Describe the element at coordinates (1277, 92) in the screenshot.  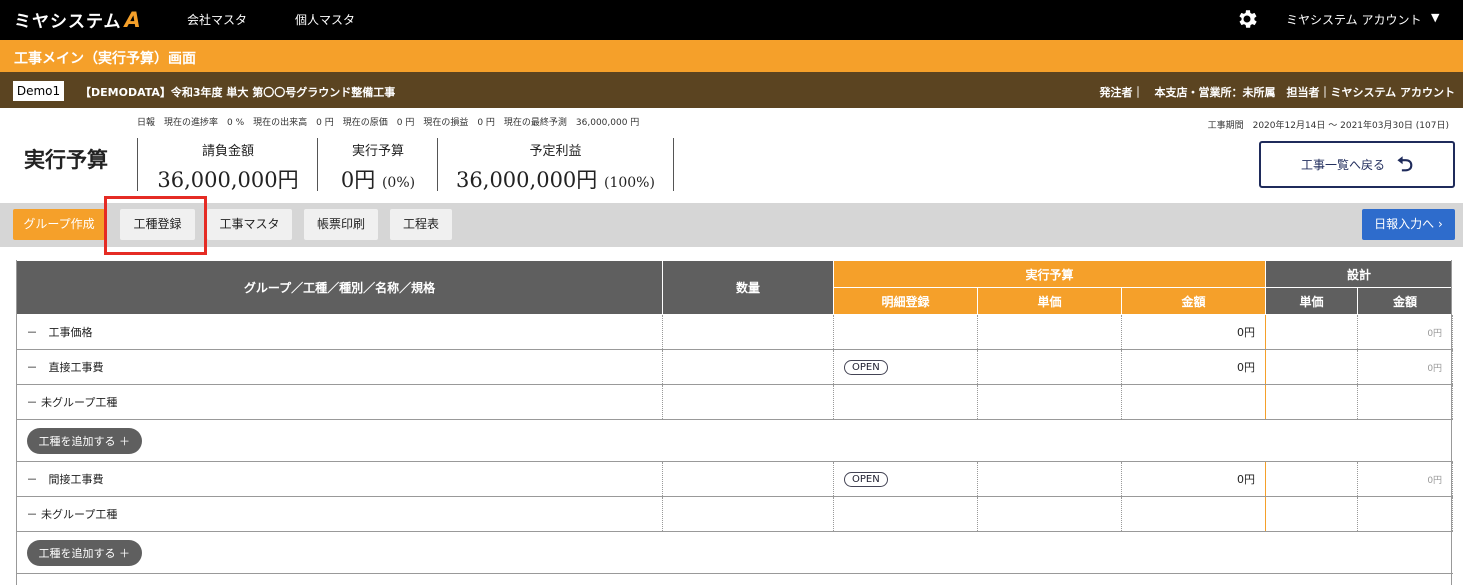
I see `project-assignee-info: 発注者｜ 本支店・営業所：未所属 担当者｜ミヤシステム アカウント` at that location.